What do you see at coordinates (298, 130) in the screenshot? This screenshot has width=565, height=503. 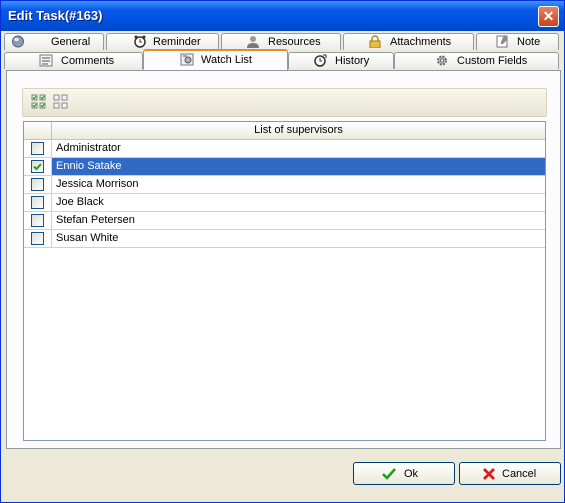 I see `column-header-supervisors: List of supervisors` at bounding box center [298, 130].